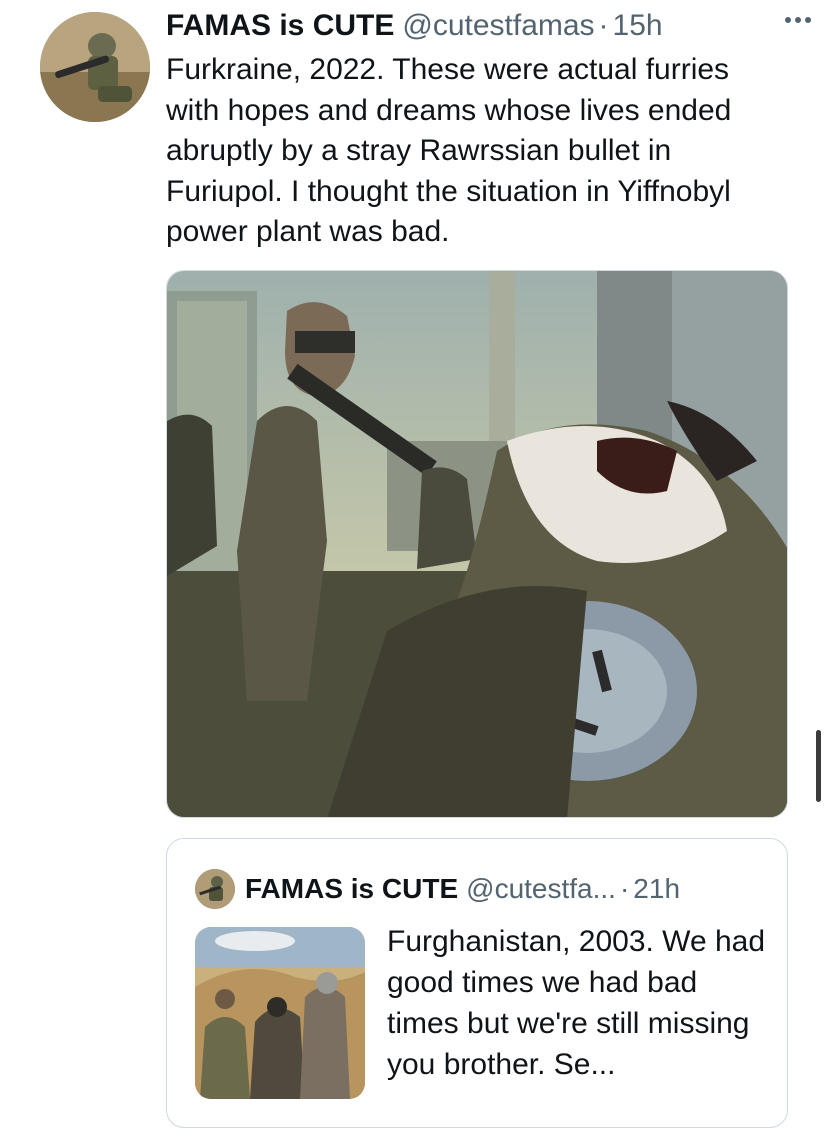  Describe the element at coordinates (498, 26) in the screenshot. I see `author-handle: @cutestfamas` at that location.